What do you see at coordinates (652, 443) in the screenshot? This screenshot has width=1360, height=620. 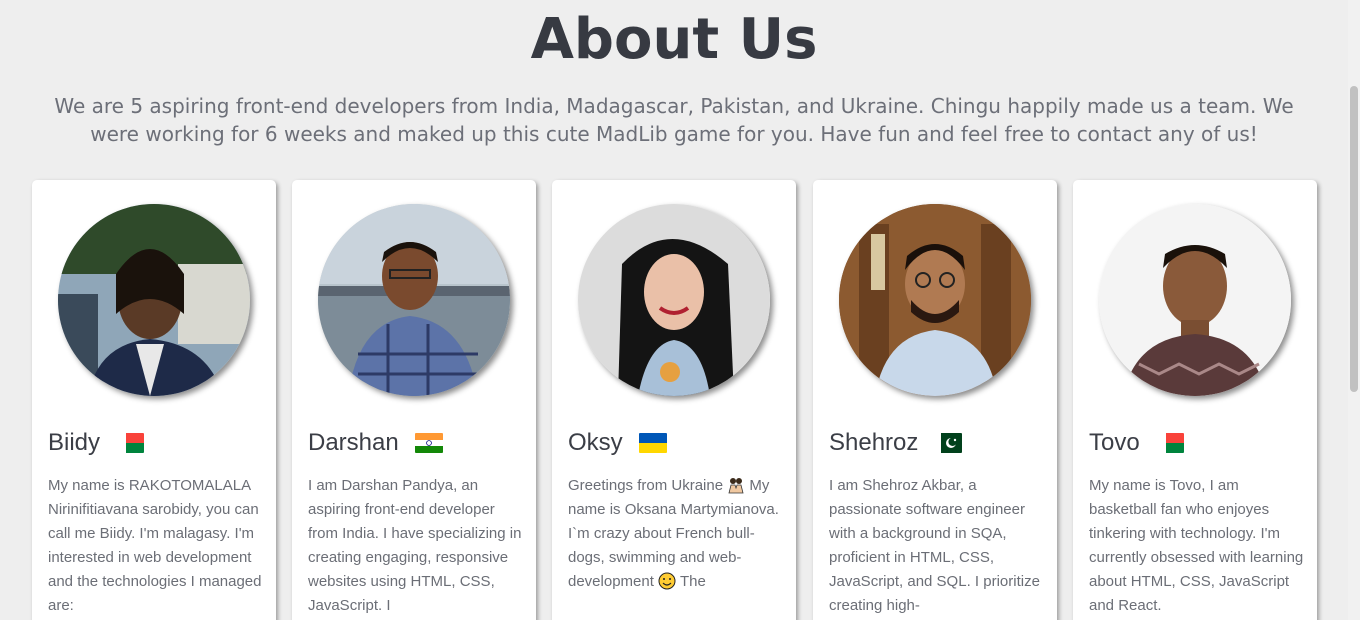 I see `ukraine-flag-icon` at bounding box center [652, 443].